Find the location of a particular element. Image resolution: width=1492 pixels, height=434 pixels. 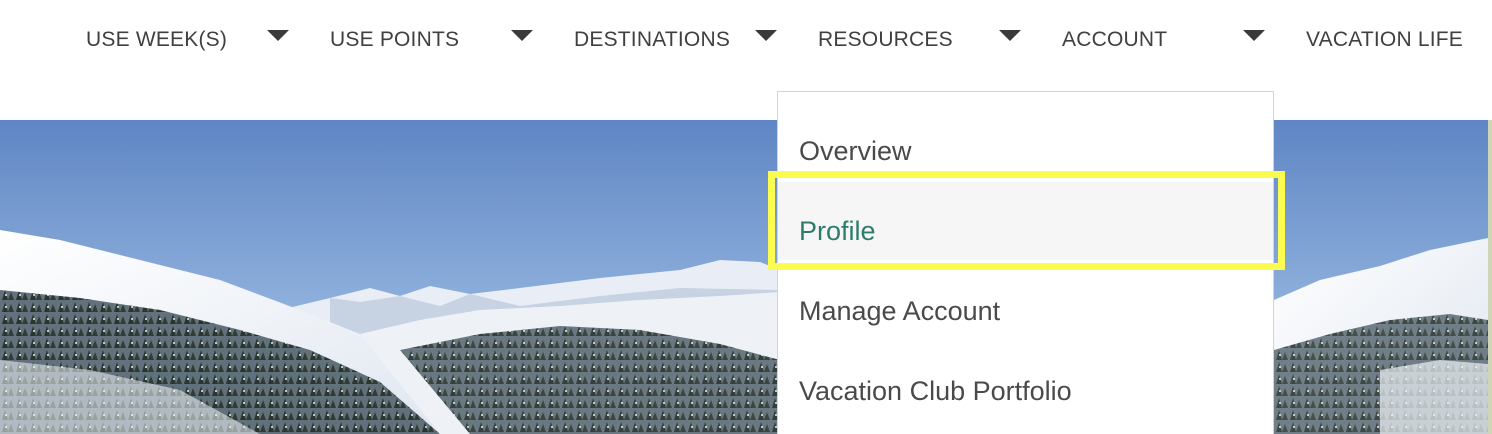

menu-item-label: Overview is located at coordinates (855, 151).